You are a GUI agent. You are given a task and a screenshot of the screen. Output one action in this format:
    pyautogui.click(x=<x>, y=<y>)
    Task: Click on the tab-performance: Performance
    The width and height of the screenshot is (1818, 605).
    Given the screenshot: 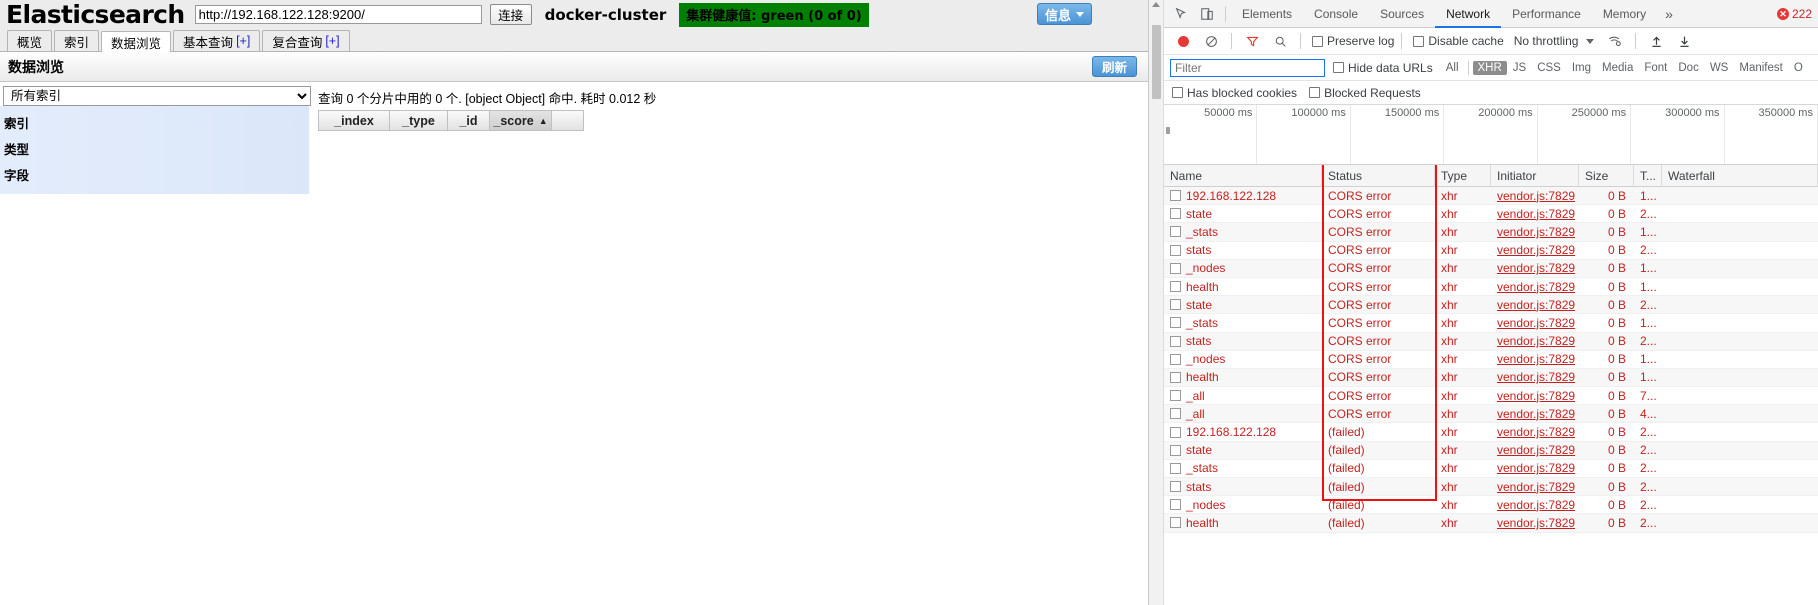 What is the action you would take?
    pyautogui.click(x=1546, y=14)
    